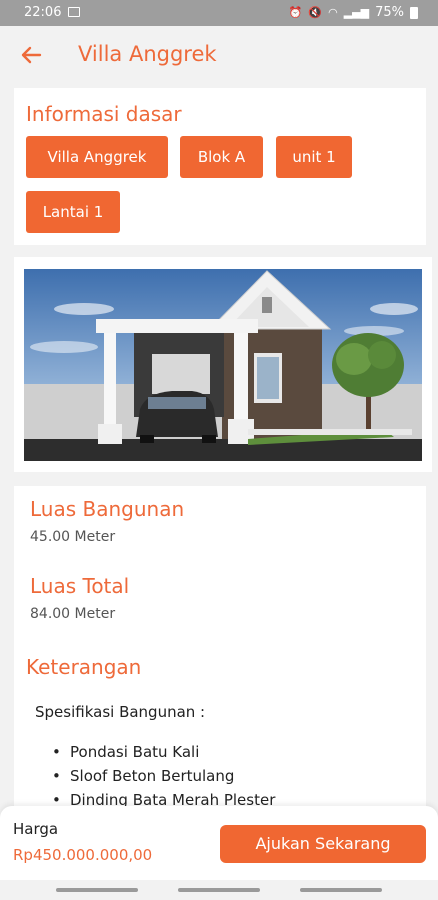 The width and height of the screenshot is (438, 900). I want to click on alarm-icon: ⏰, so click(295, 12).